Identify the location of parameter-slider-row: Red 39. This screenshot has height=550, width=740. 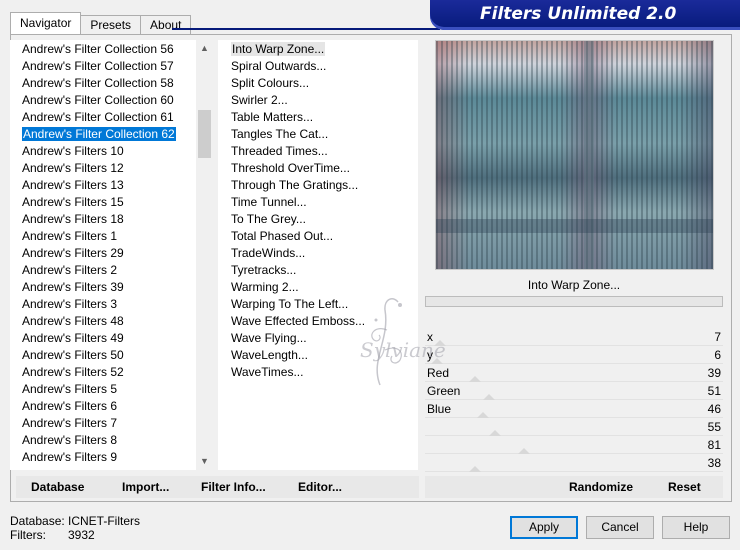
(574, 373).